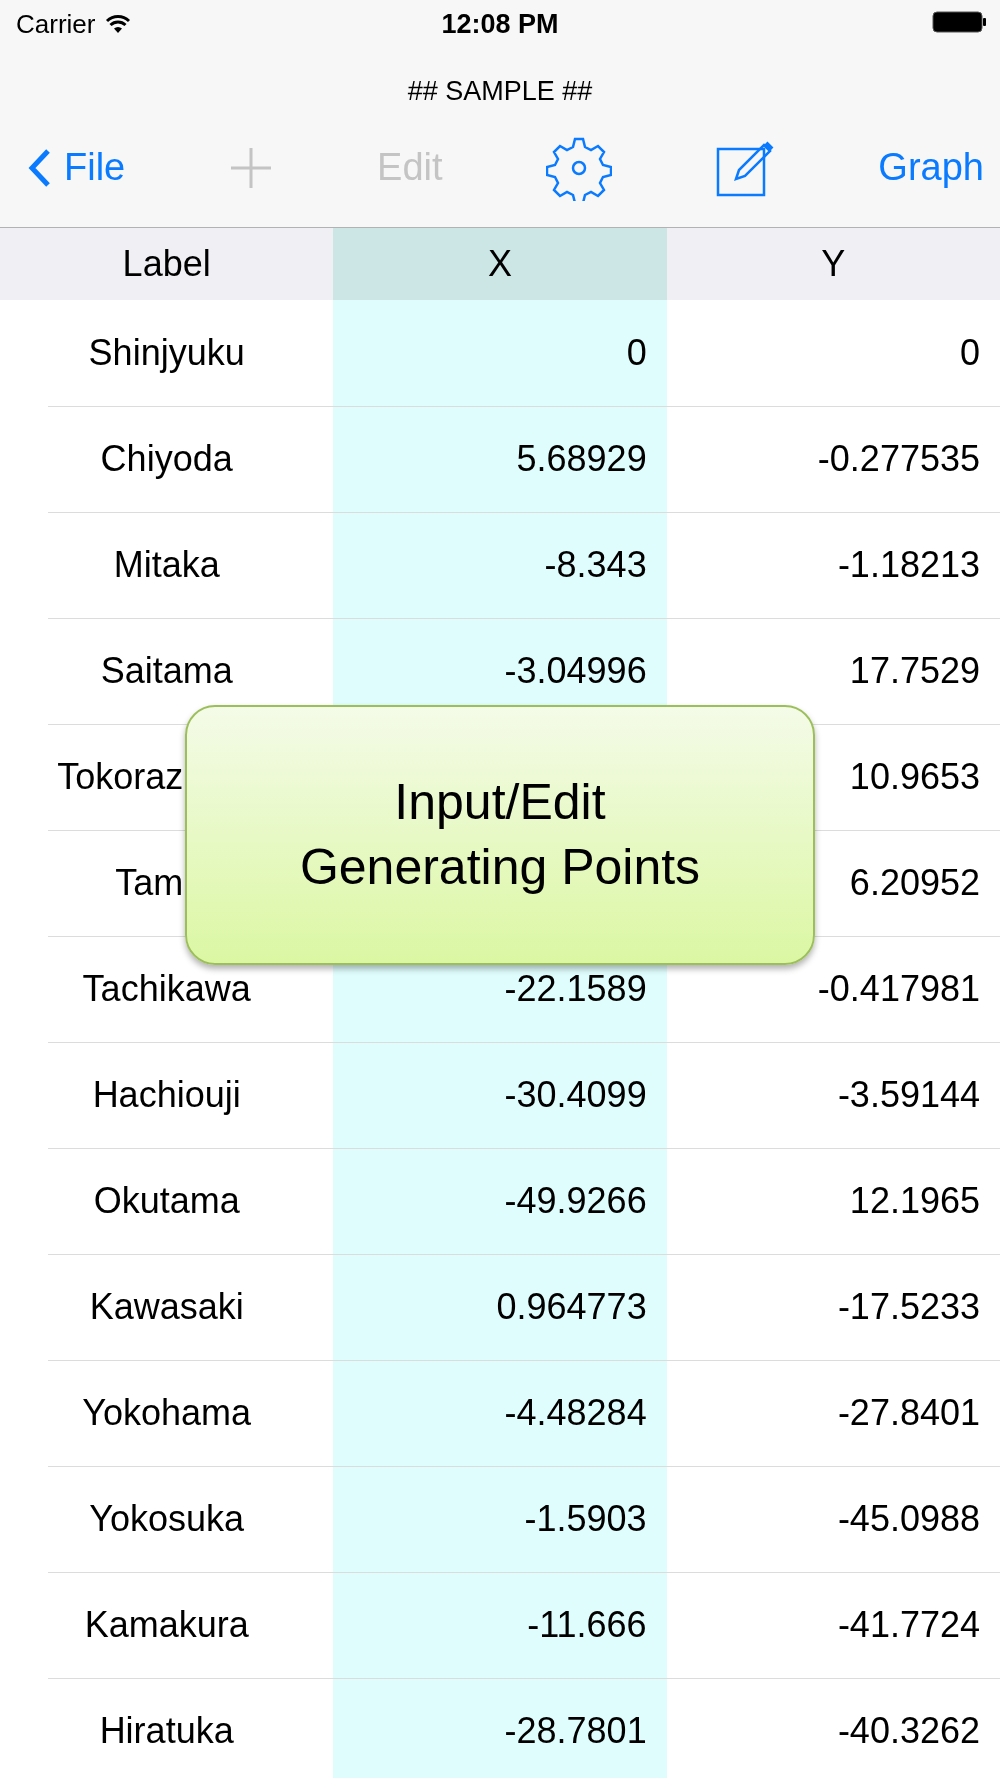 This screenshot has height=1778, width=1000. I want to click on table-cell: -0.417981, so click(898, 989).